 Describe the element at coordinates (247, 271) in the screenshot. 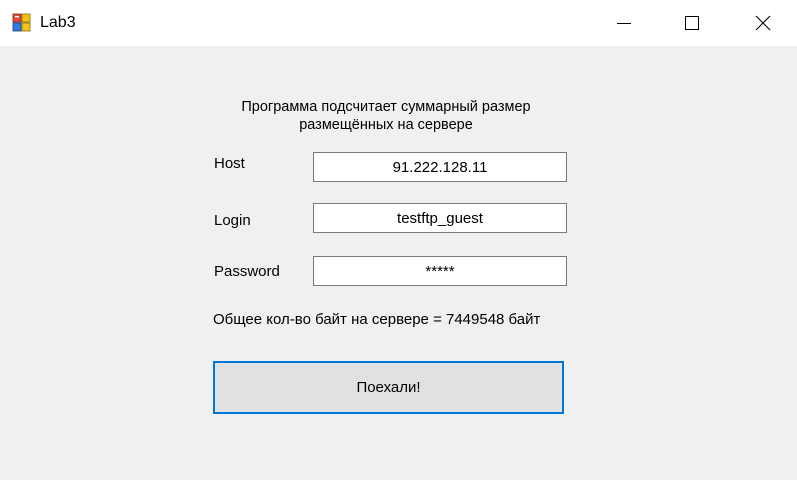

I see `password-label: Password` at that location.